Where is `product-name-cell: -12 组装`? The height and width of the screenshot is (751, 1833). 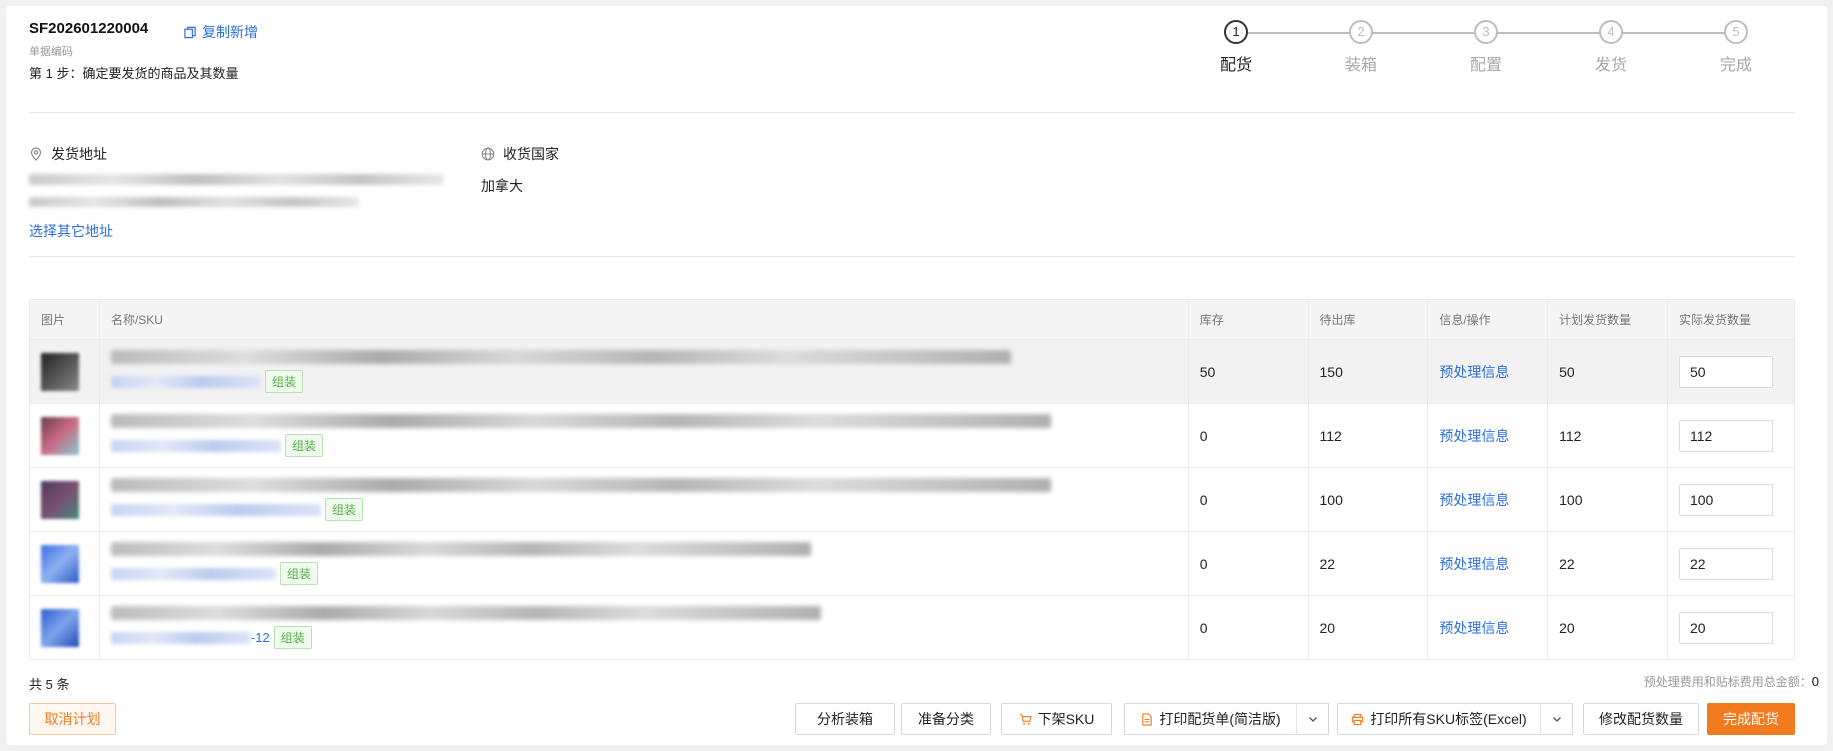 product-name-cell: -12 组装 is located at coordinates (644, 627).